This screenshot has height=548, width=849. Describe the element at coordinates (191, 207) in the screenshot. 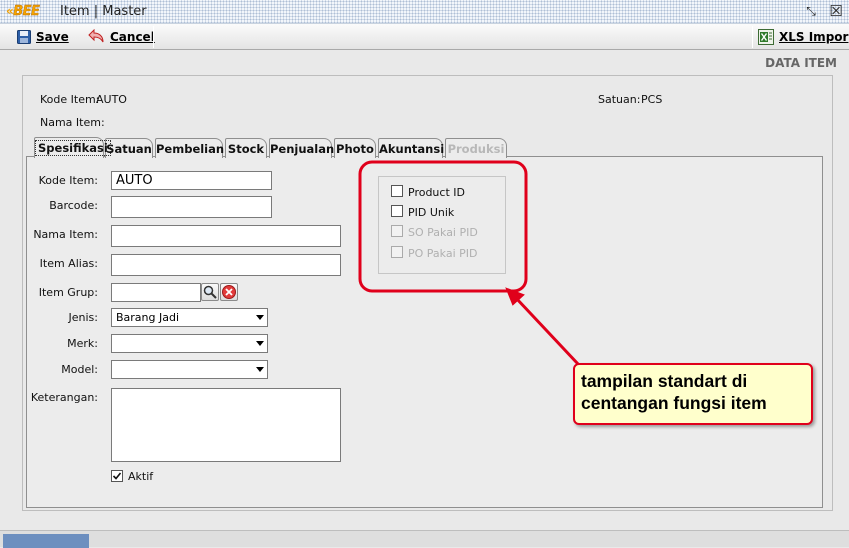

I see `barcode-input` at that location.